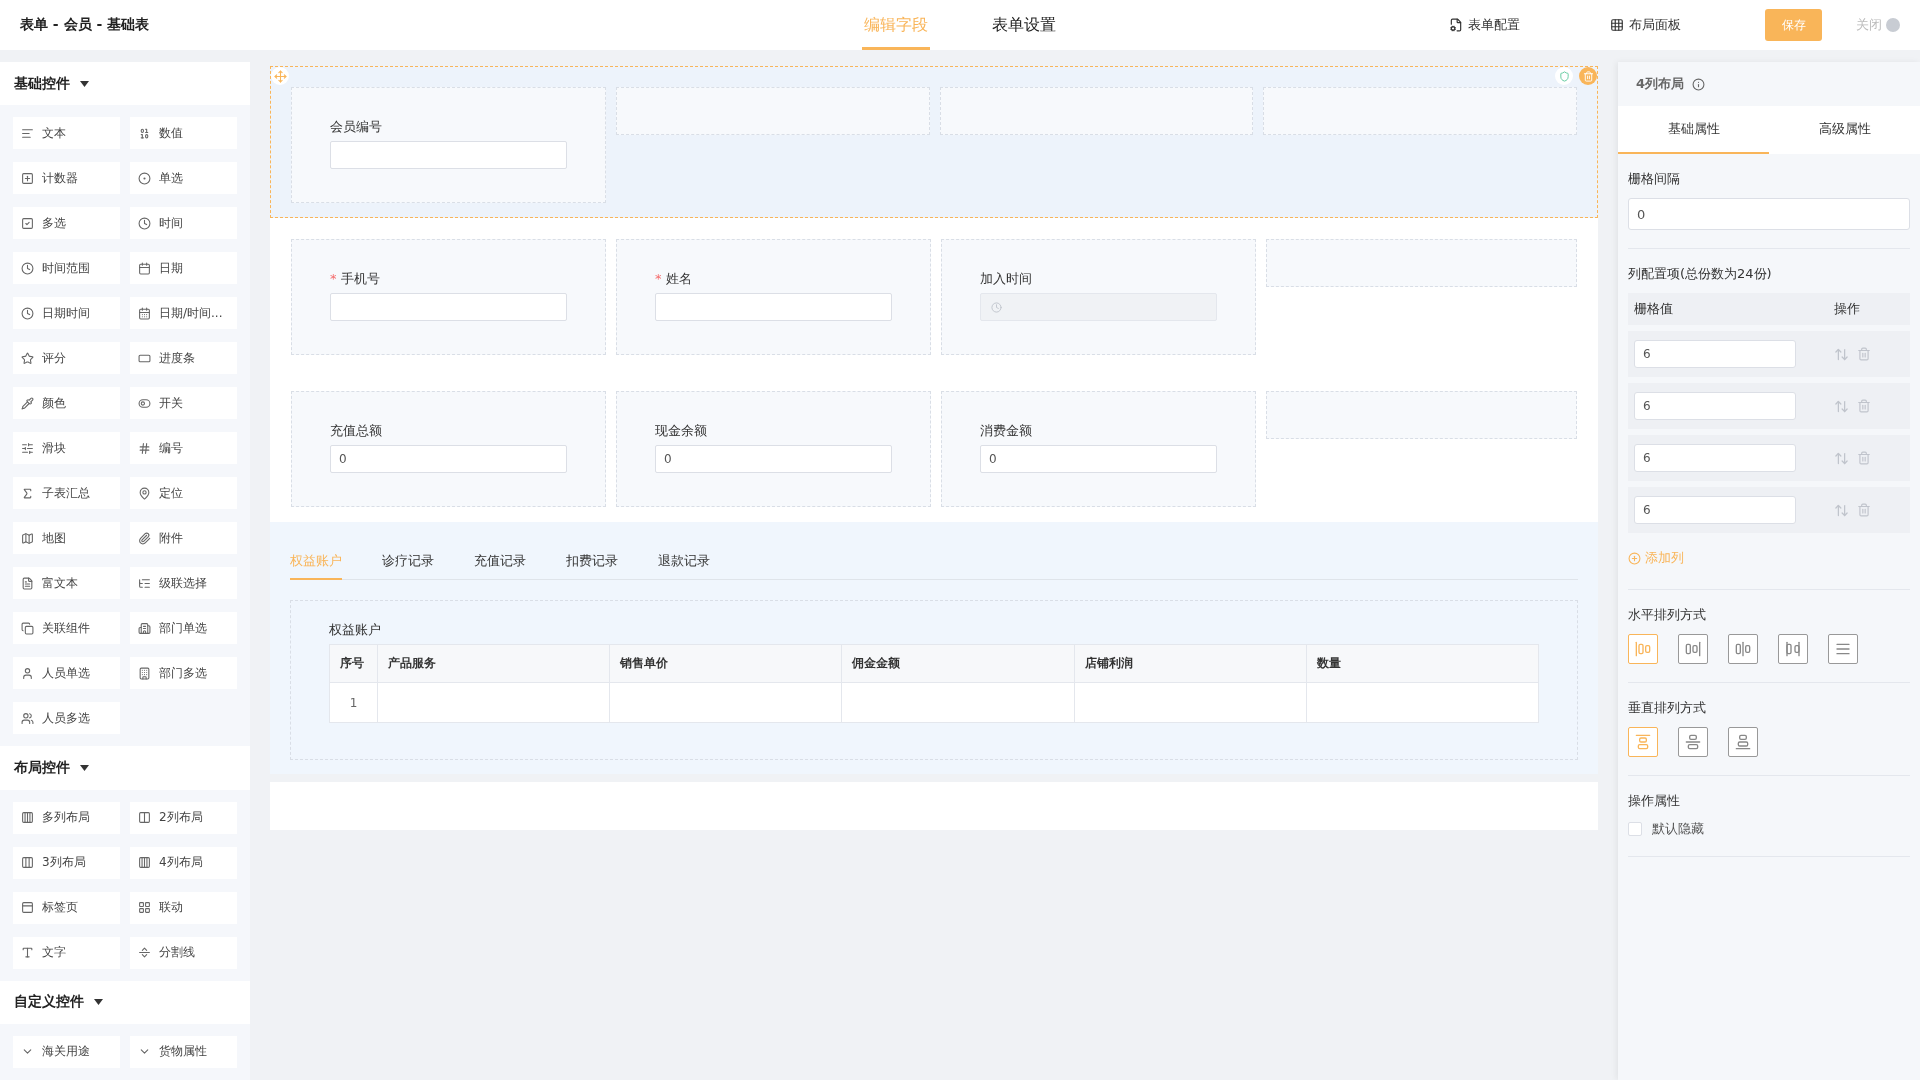 Image resolution: width=1920 pixels, height=1080 pixels. I want to click on widget-item: 文本, so click(66, 133).